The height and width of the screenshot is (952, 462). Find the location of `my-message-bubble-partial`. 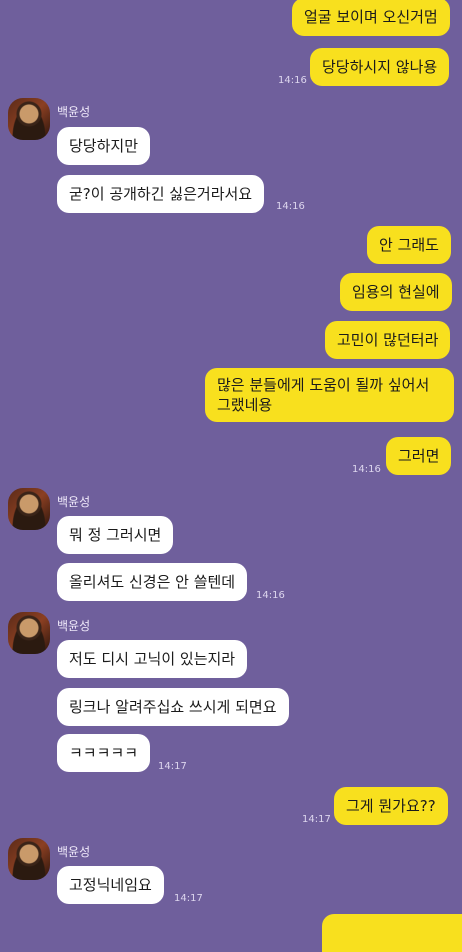

my-message-bubble-partial is located at coordinates (392, 933).